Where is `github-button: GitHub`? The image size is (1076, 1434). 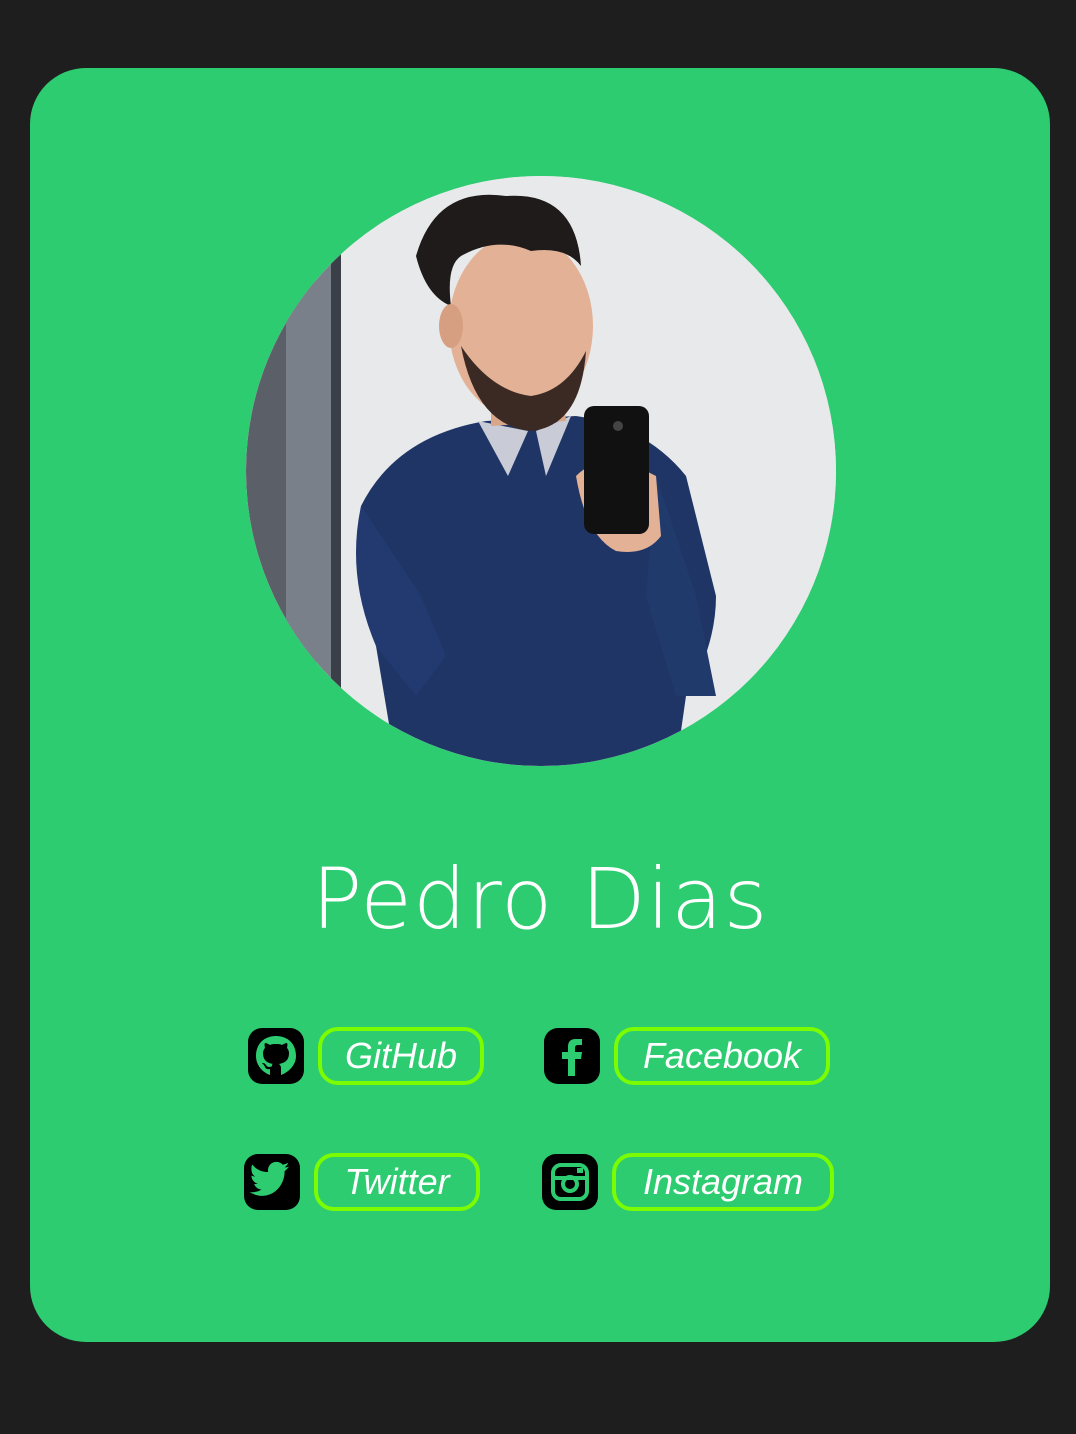 github-button: GitHub is located at coordinates (401, 1056).